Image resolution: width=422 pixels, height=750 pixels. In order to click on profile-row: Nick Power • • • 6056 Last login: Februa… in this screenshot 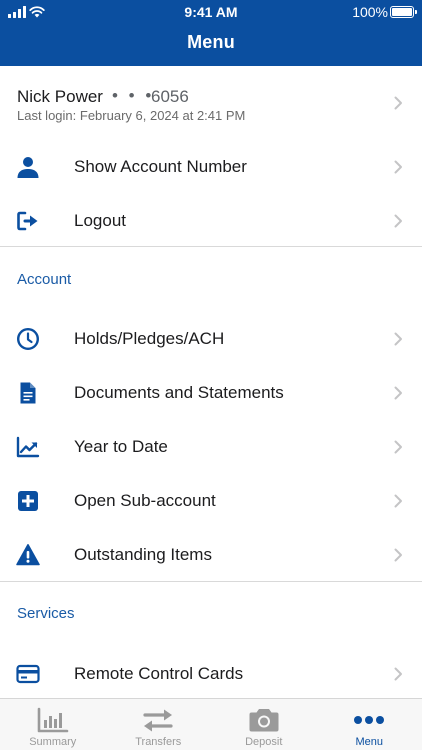, I will do `click(211, 103)`.